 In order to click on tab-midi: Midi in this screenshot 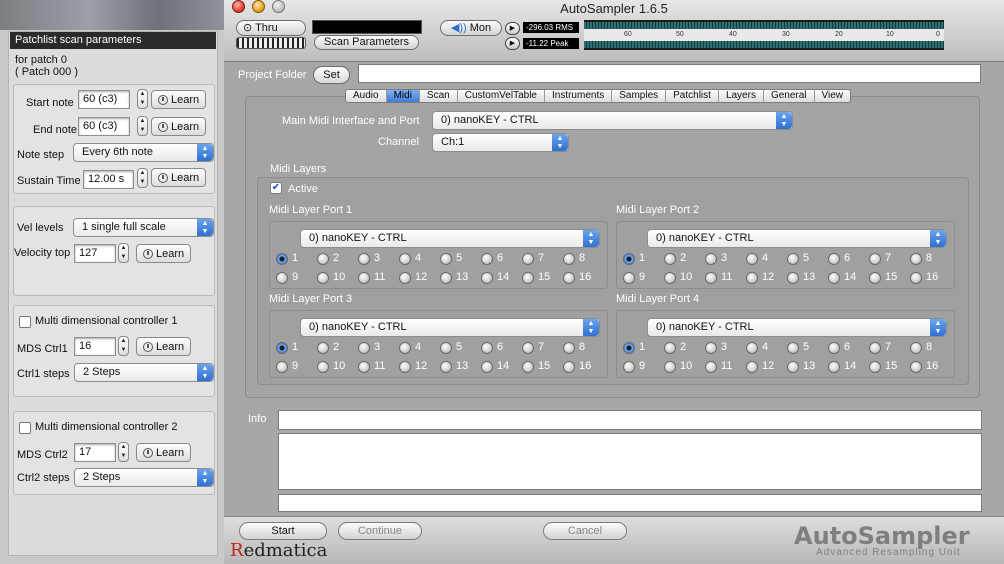, I will do `click(403, 96)`.